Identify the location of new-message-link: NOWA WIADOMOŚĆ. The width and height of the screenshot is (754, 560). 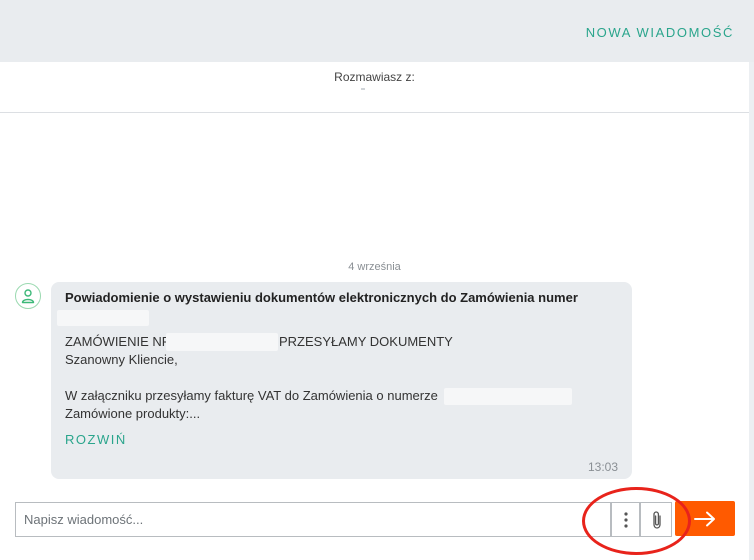
(660, 32).